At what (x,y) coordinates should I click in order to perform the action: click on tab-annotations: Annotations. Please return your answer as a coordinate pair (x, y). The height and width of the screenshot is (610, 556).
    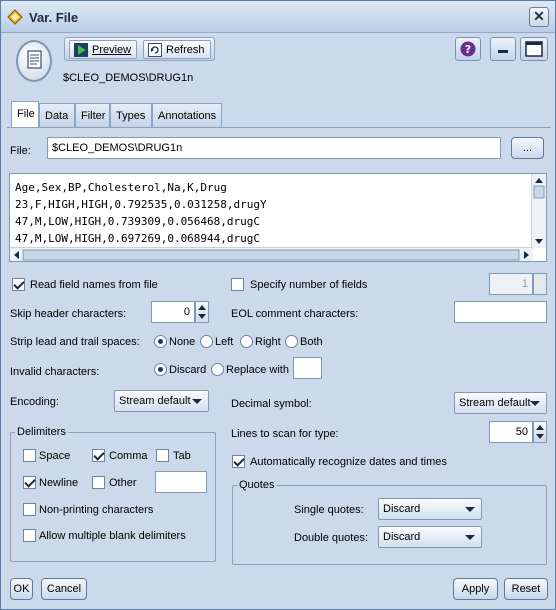
    Looking at the image, I should click on (187, 115).